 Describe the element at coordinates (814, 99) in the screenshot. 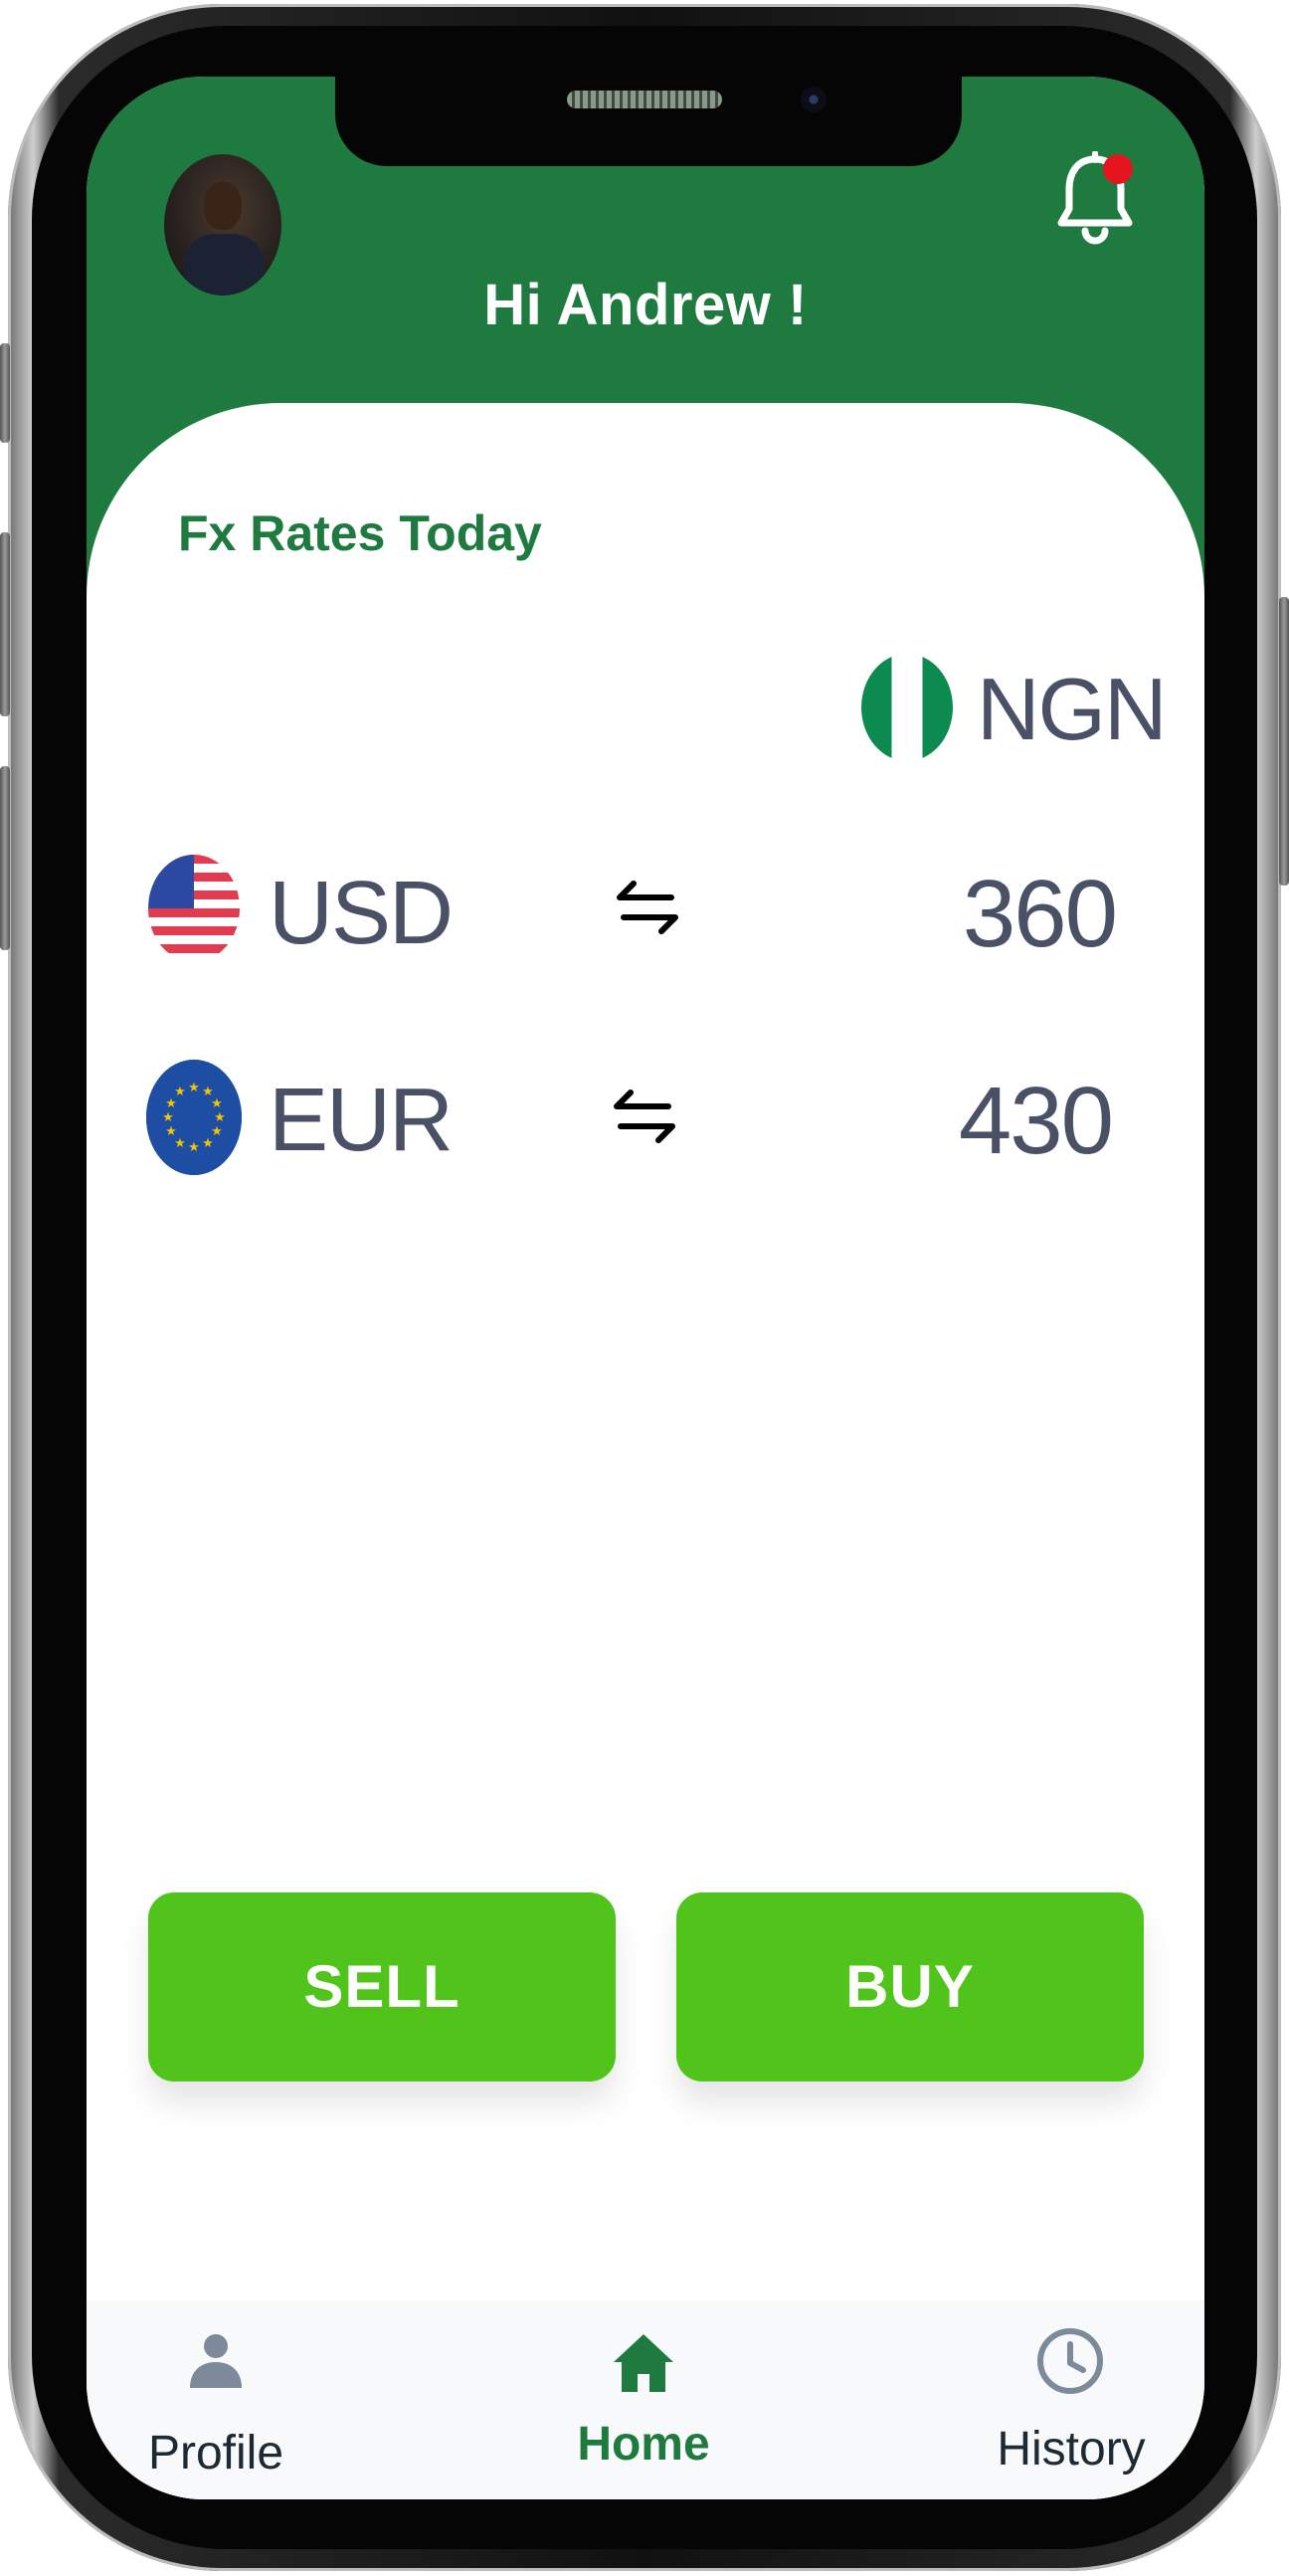

I see `front-camera` at that location.